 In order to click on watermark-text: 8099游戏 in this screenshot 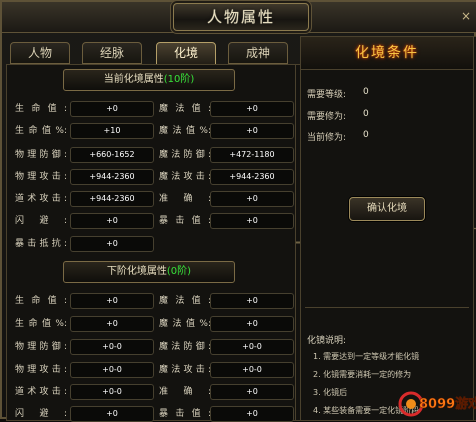, I will do `click(447, 404)`.